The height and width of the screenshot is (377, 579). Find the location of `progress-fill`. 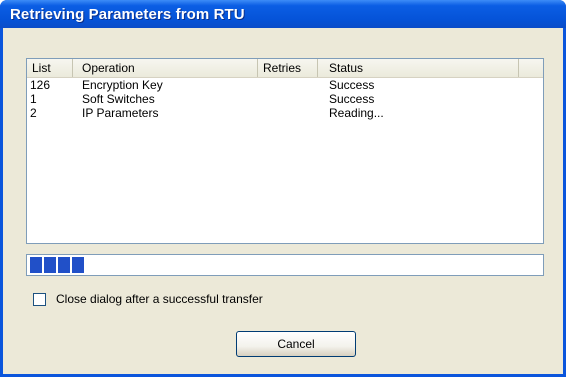

progress-fill is located at coordinates (58, 265).